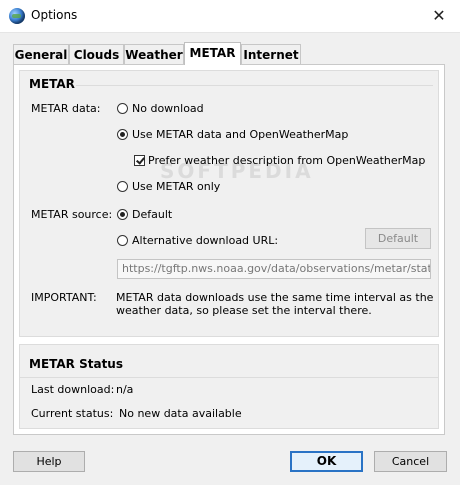  What do you see at coordinates (122, 186) in the screenshot?
I see `use-metar-only-radio` at bounding box center [122, 186].